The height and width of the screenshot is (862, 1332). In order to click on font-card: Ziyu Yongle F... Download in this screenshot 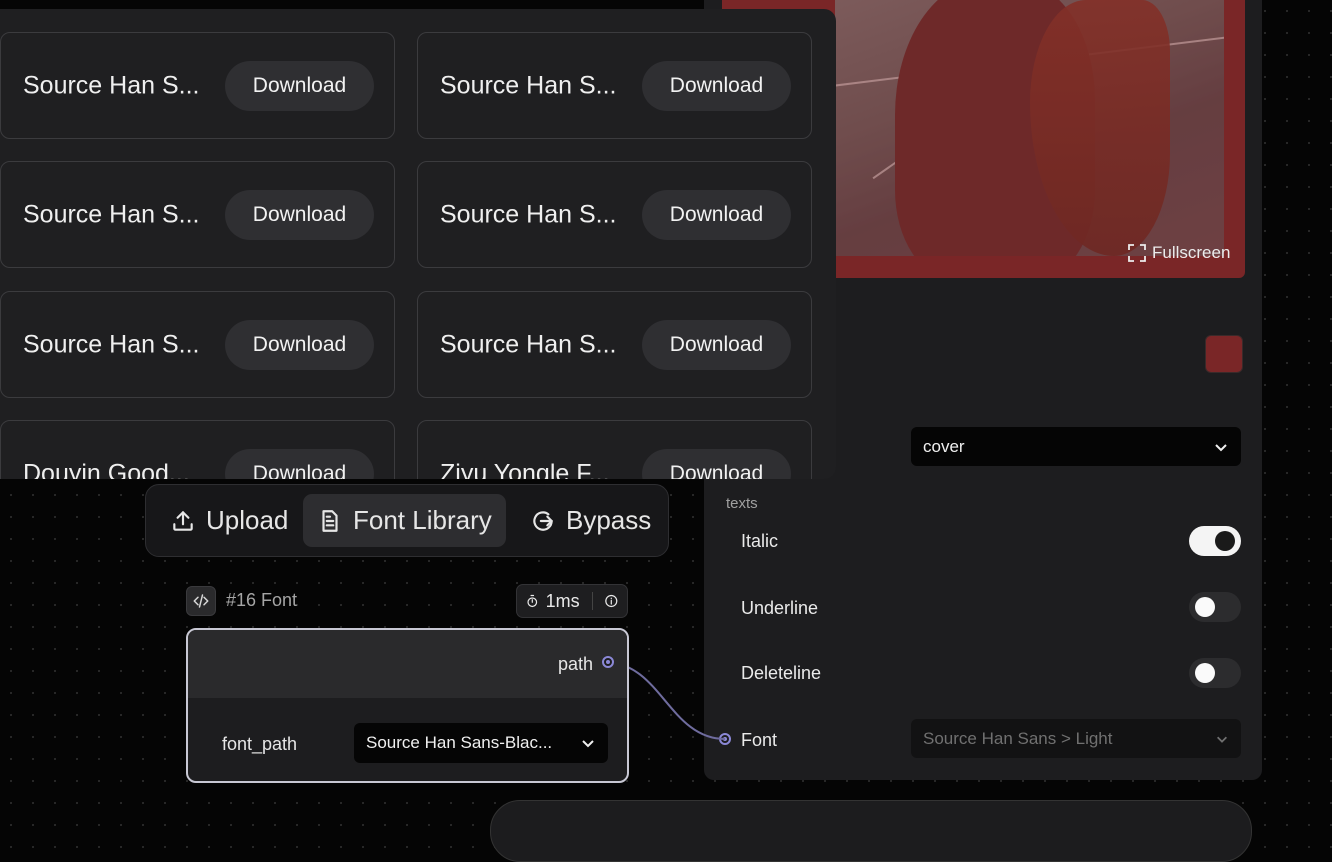, I will do `click(614, 449)`.